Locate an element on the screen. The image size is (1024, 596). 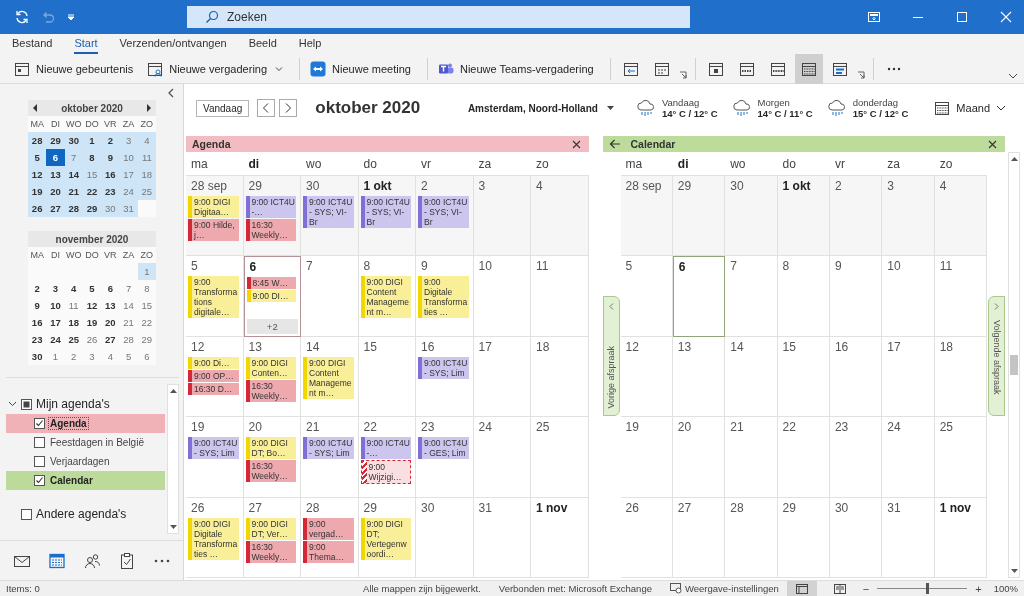
date-cell: 6 is located at coordinates (110, 288).